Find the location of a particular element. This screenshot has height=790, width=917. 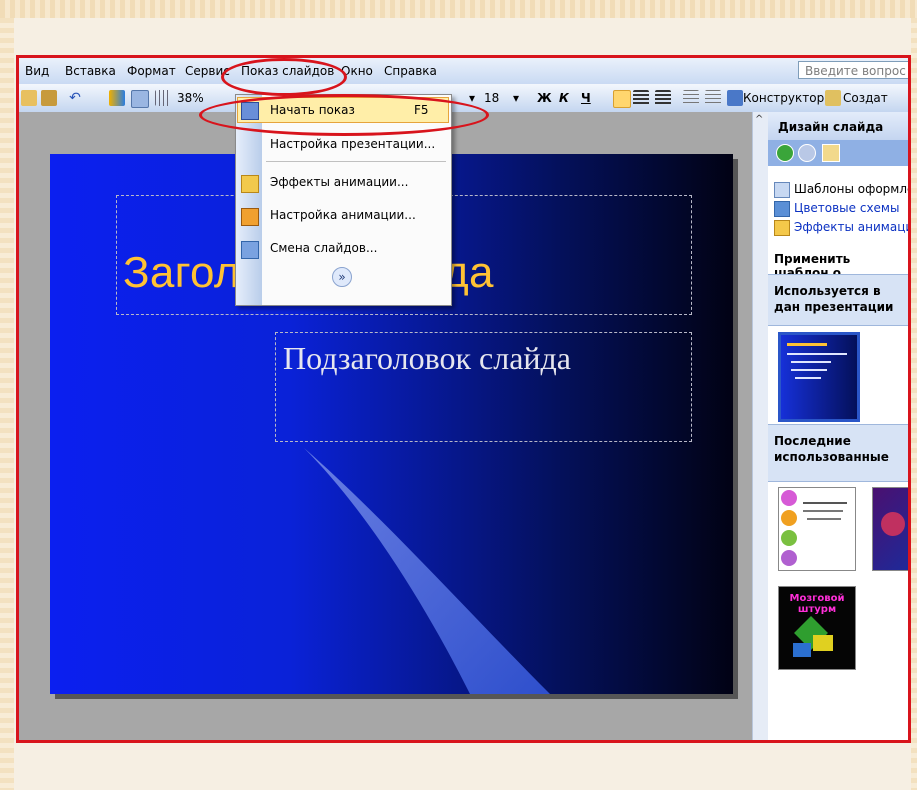

bullet-list-icon is located at coordinates (713, 98).